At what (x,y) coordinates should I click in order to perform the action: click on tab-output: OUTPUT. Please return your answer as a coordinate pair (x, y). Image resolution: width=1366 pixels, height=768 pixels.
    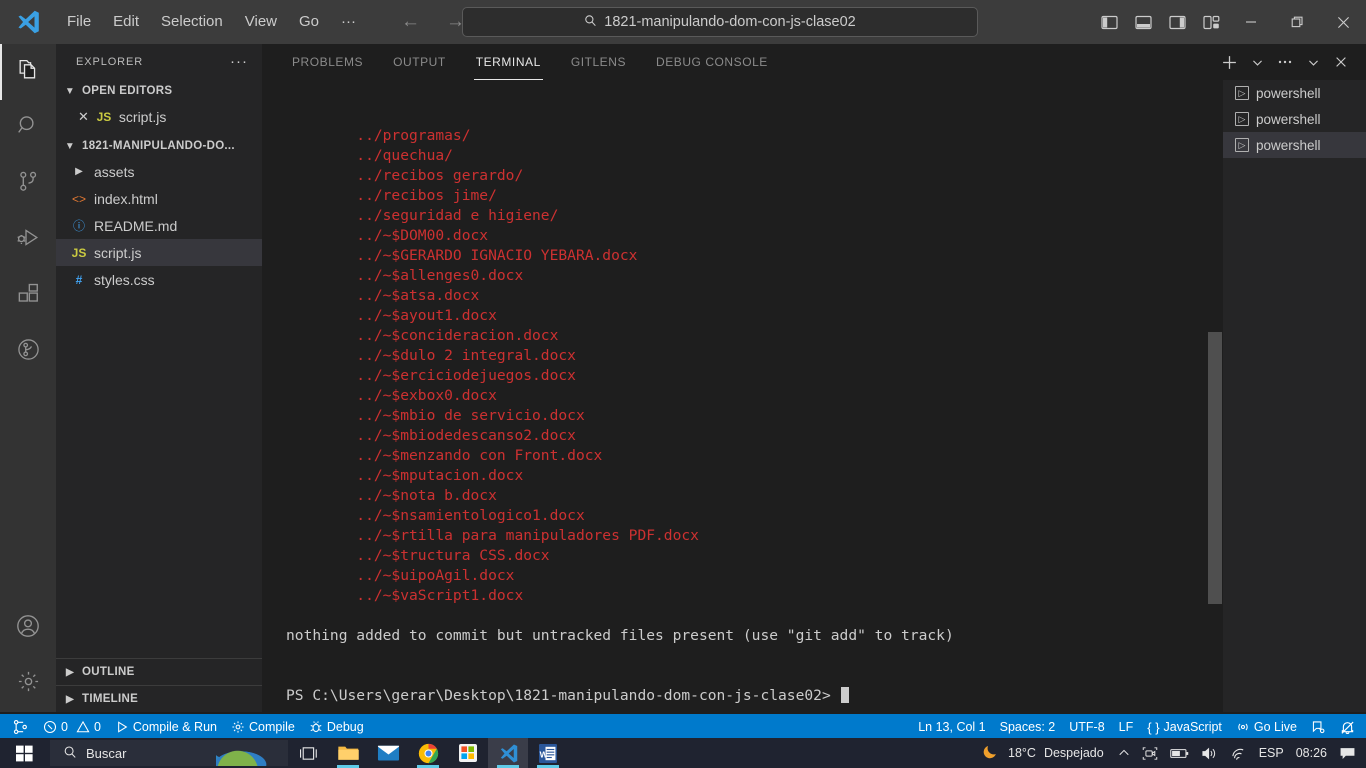
    Looking at the image, I should click on (419, 62).